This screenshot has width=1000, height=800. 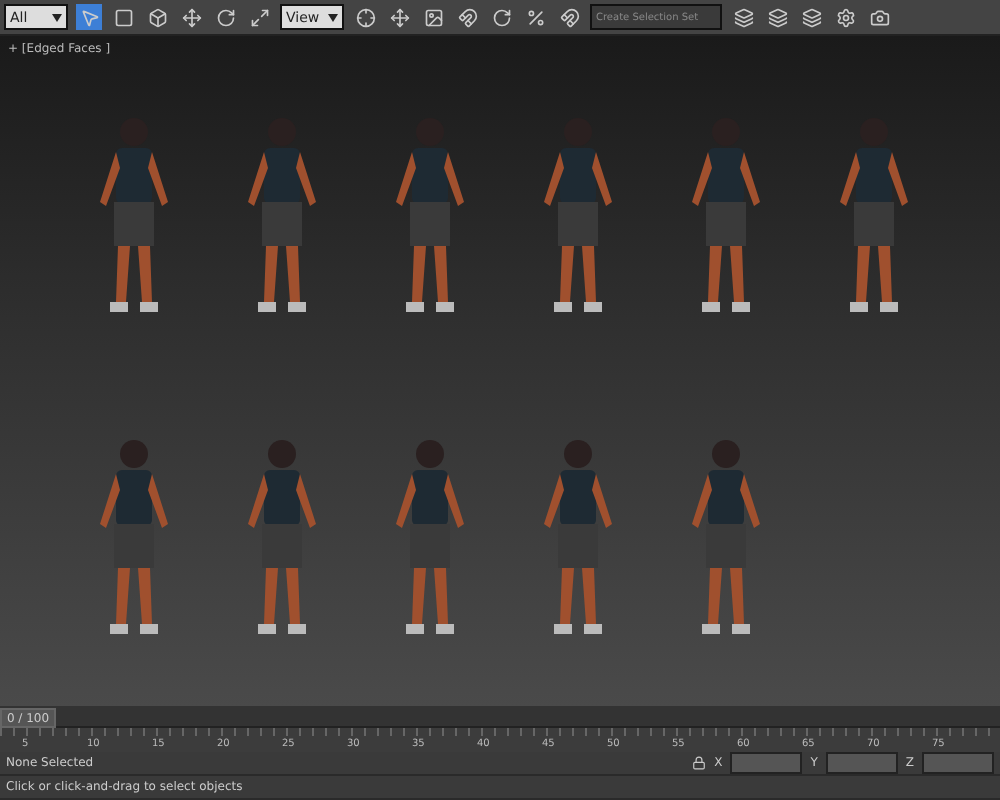 I want to click on move-icon, so click(x=191, y=17).